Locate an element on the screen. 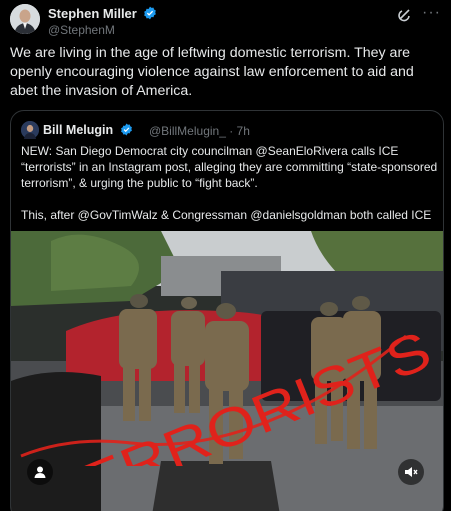 Image resolution: width=451 pixels, height=511 pixels. author-handle: @StephenM is located at coordinates (81, 30).